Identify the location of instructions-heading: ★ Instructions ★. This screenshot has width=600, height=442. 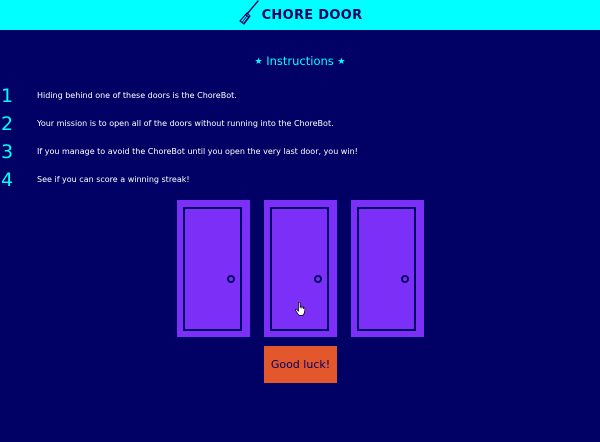
(300, 61).